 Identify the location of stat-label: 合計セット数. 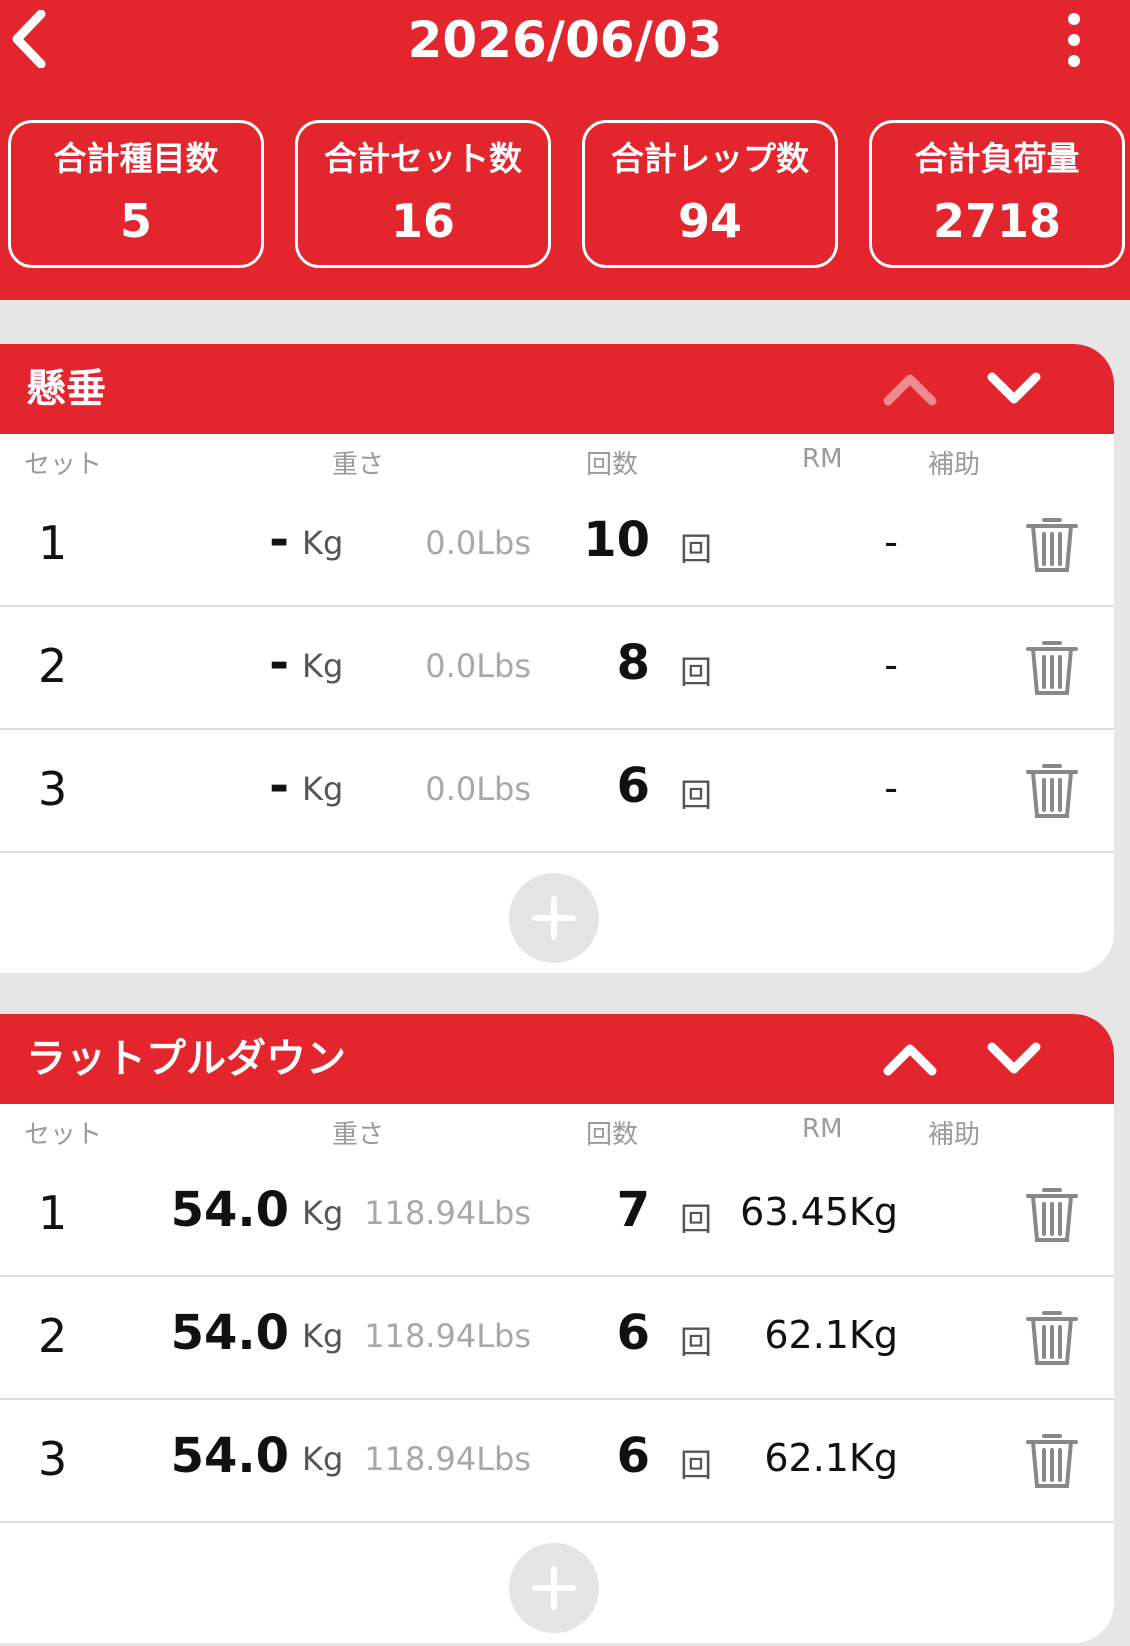
(423, 158).